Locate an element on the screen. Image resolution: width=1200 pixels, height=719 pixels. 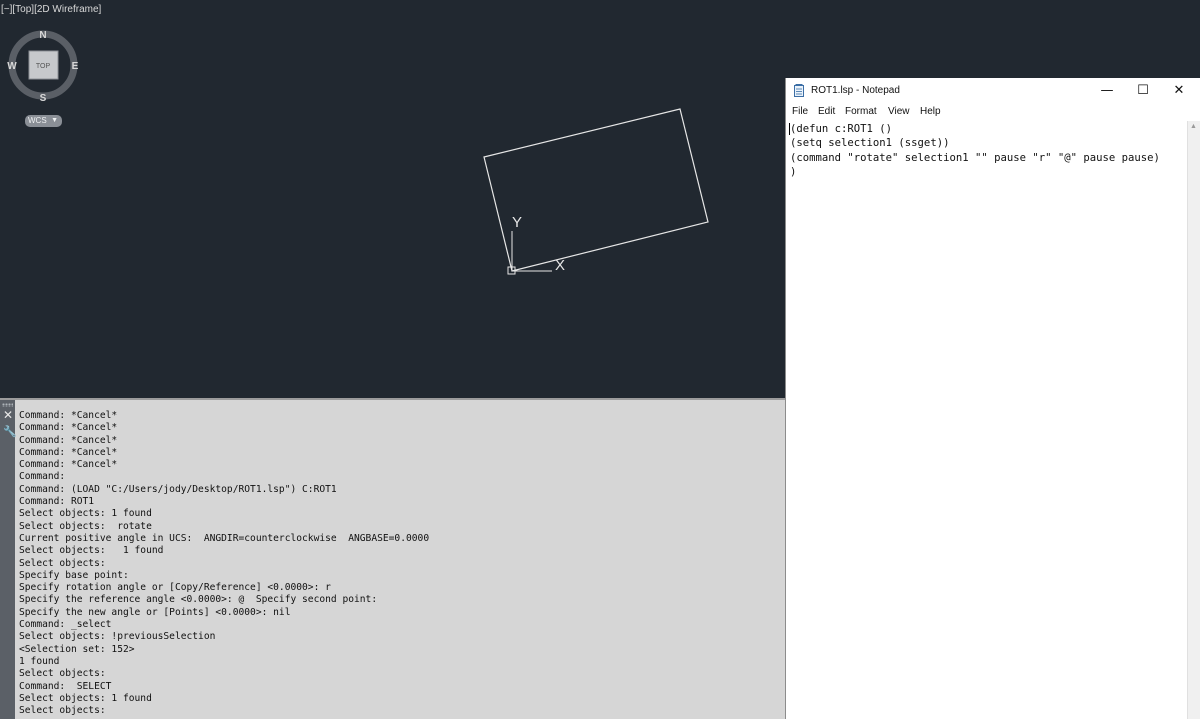
menu-edit: Edit is located at coordinates (826, 111).